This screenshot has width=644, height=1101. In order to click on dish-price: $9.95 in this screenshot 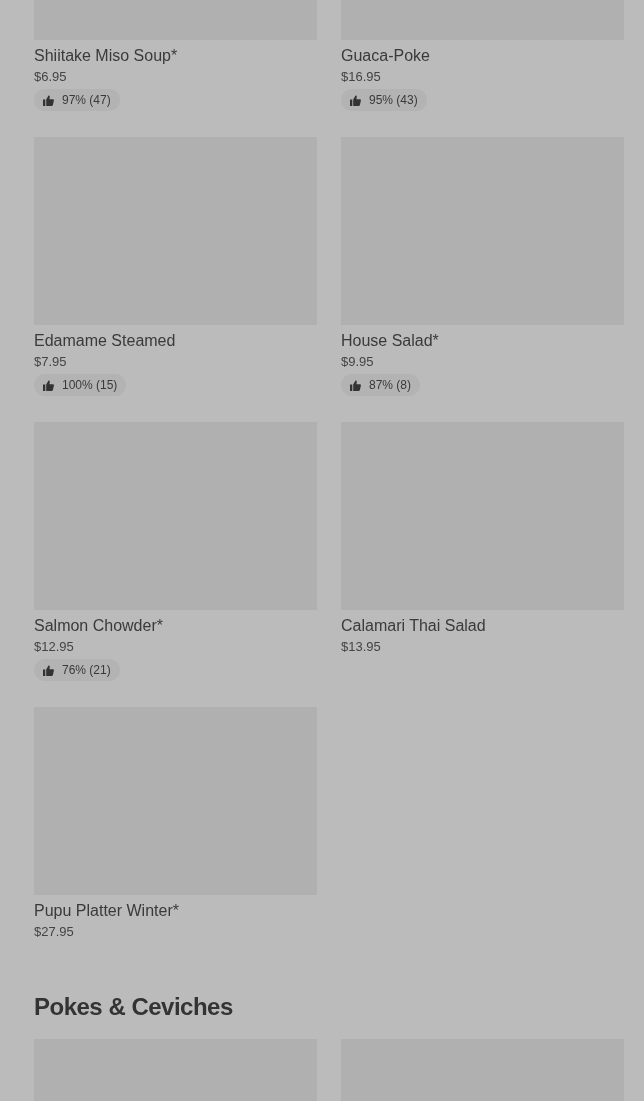, I will do `click(358, 362)`.